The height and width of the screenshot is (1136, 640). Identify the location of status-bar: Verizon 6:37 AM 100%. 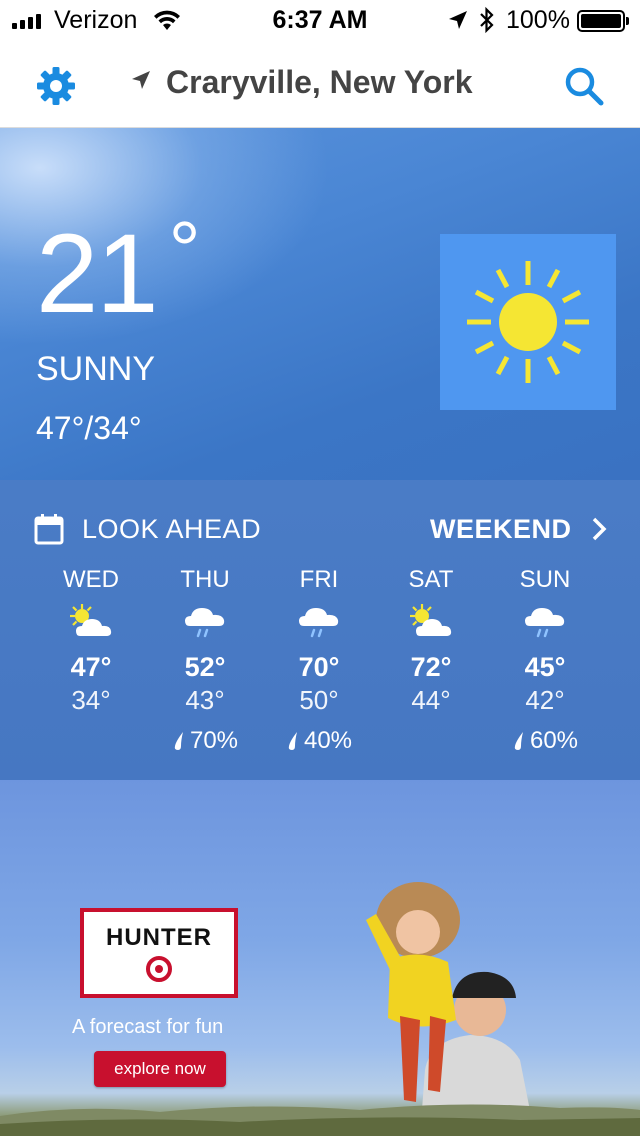
(320, 20).